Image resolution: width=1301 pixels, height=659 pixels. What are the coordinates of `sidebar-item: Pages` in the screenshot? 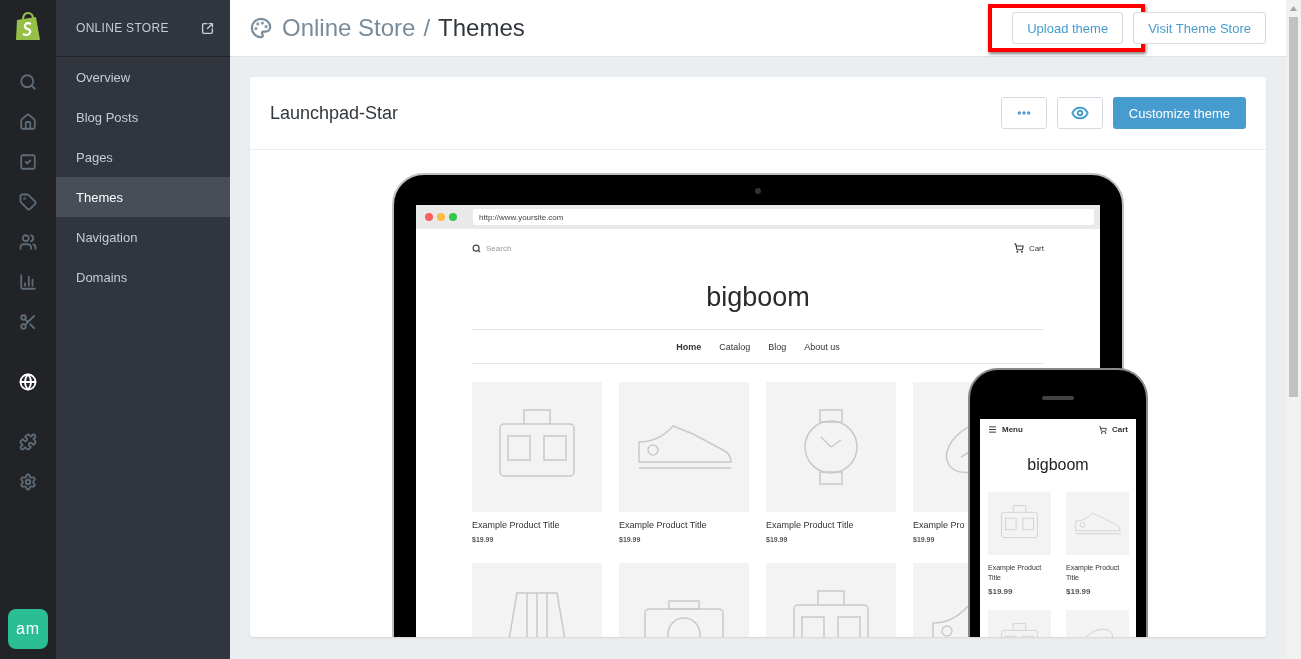 It's located at (143, 157).